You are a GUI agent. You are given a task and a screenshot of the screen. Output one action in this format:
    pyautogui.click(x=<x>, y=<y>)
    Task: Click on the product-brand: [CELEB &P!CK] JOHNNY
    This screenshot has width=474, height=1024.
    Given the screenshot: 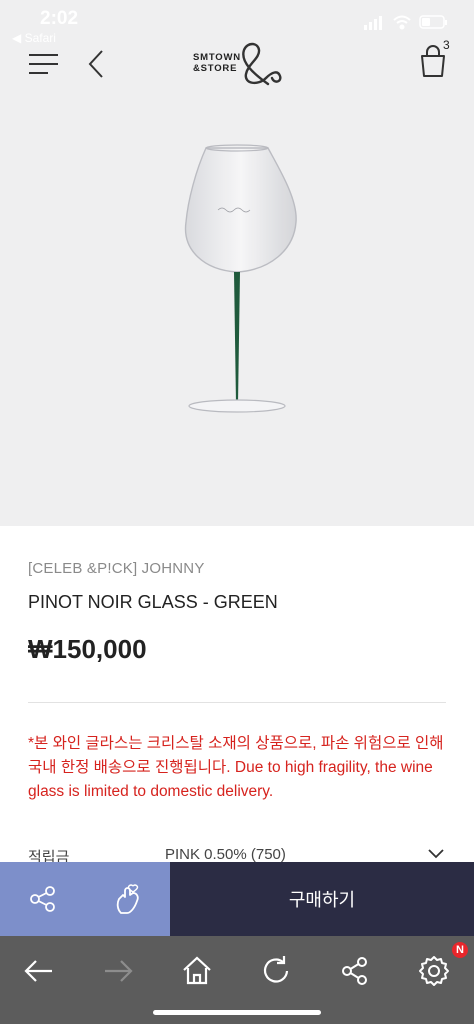 What is the action you would take?
    pyautogui.click(x=116, y=568)
    